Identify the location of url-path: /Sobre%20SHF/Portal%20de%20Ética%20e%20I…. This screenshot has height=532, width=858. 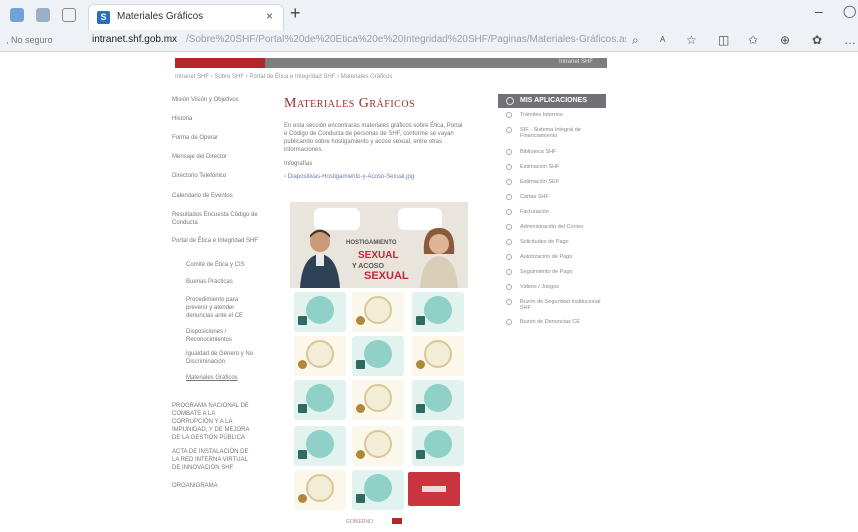
(406, 39).